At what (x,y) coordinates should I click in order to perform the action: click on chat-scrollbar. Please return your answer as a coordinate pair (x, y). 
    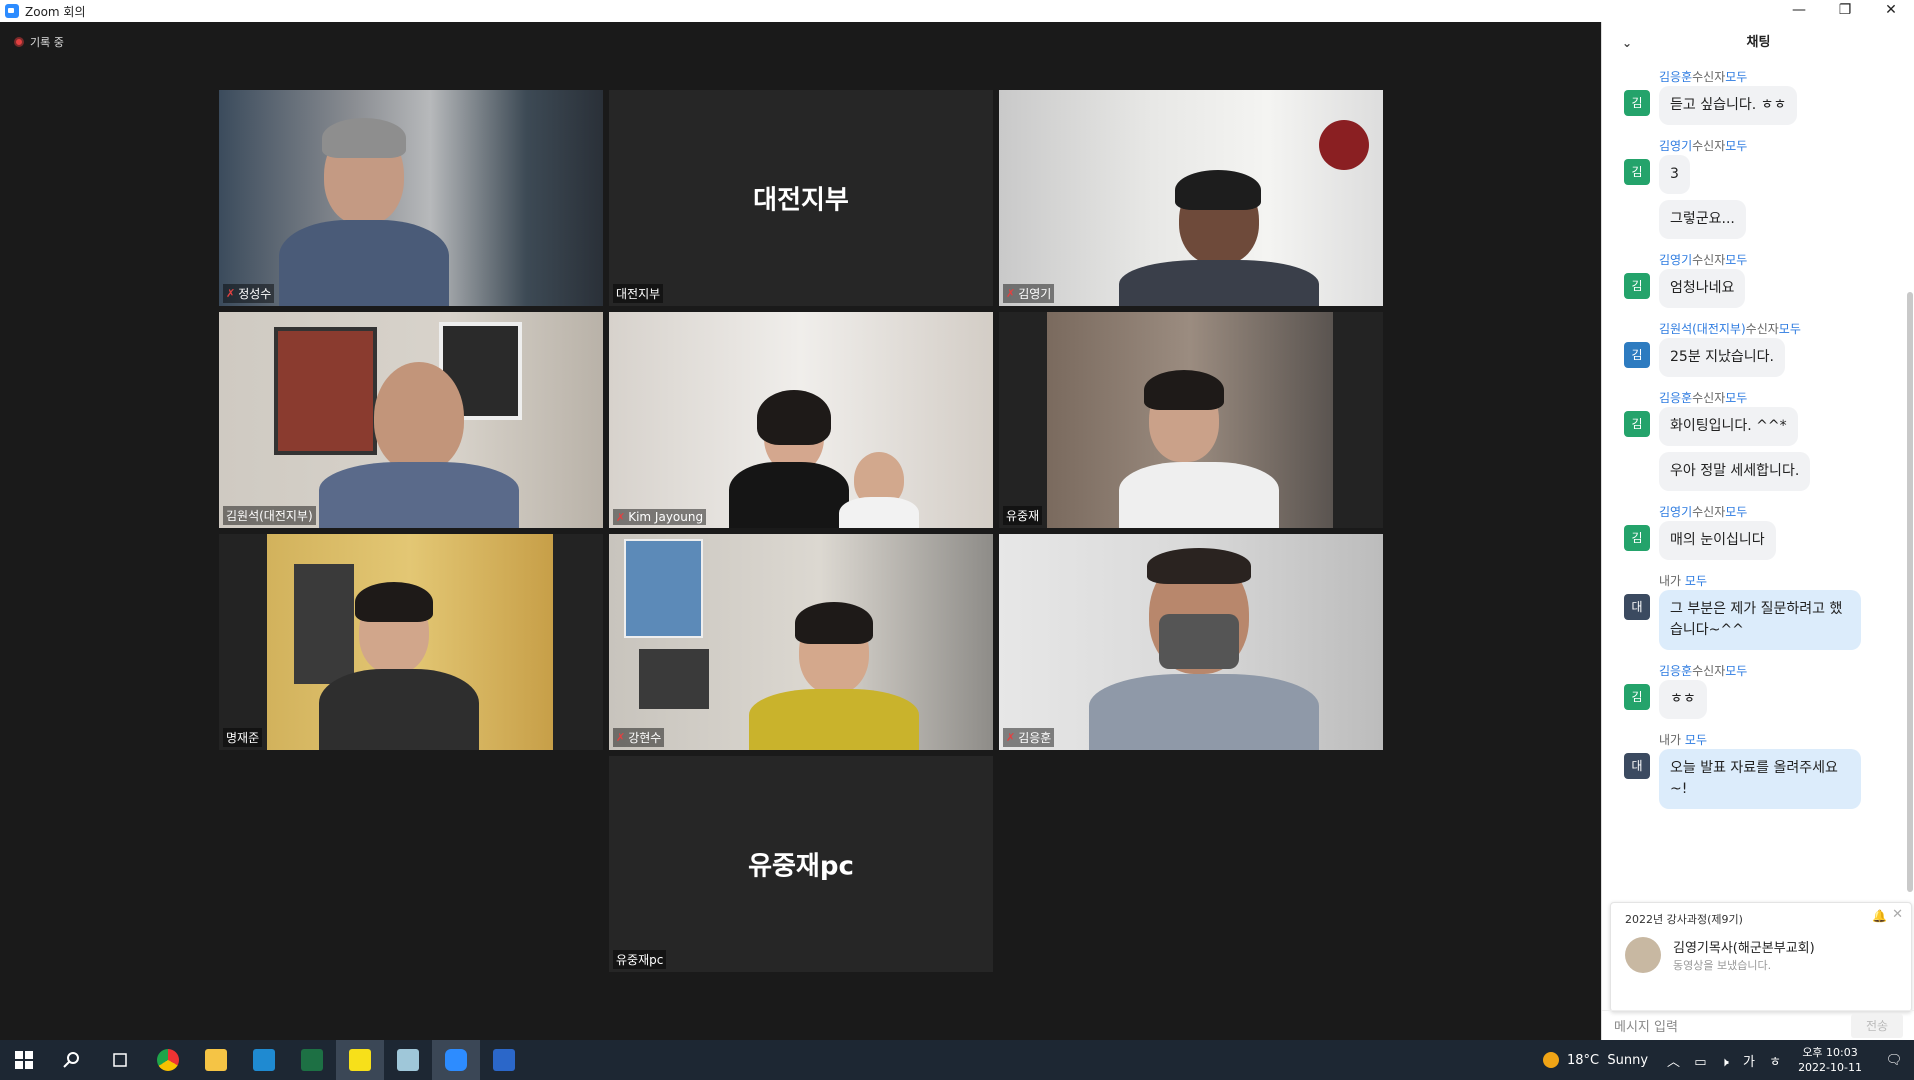
    Looking at the image, I should click on (1910, 592).